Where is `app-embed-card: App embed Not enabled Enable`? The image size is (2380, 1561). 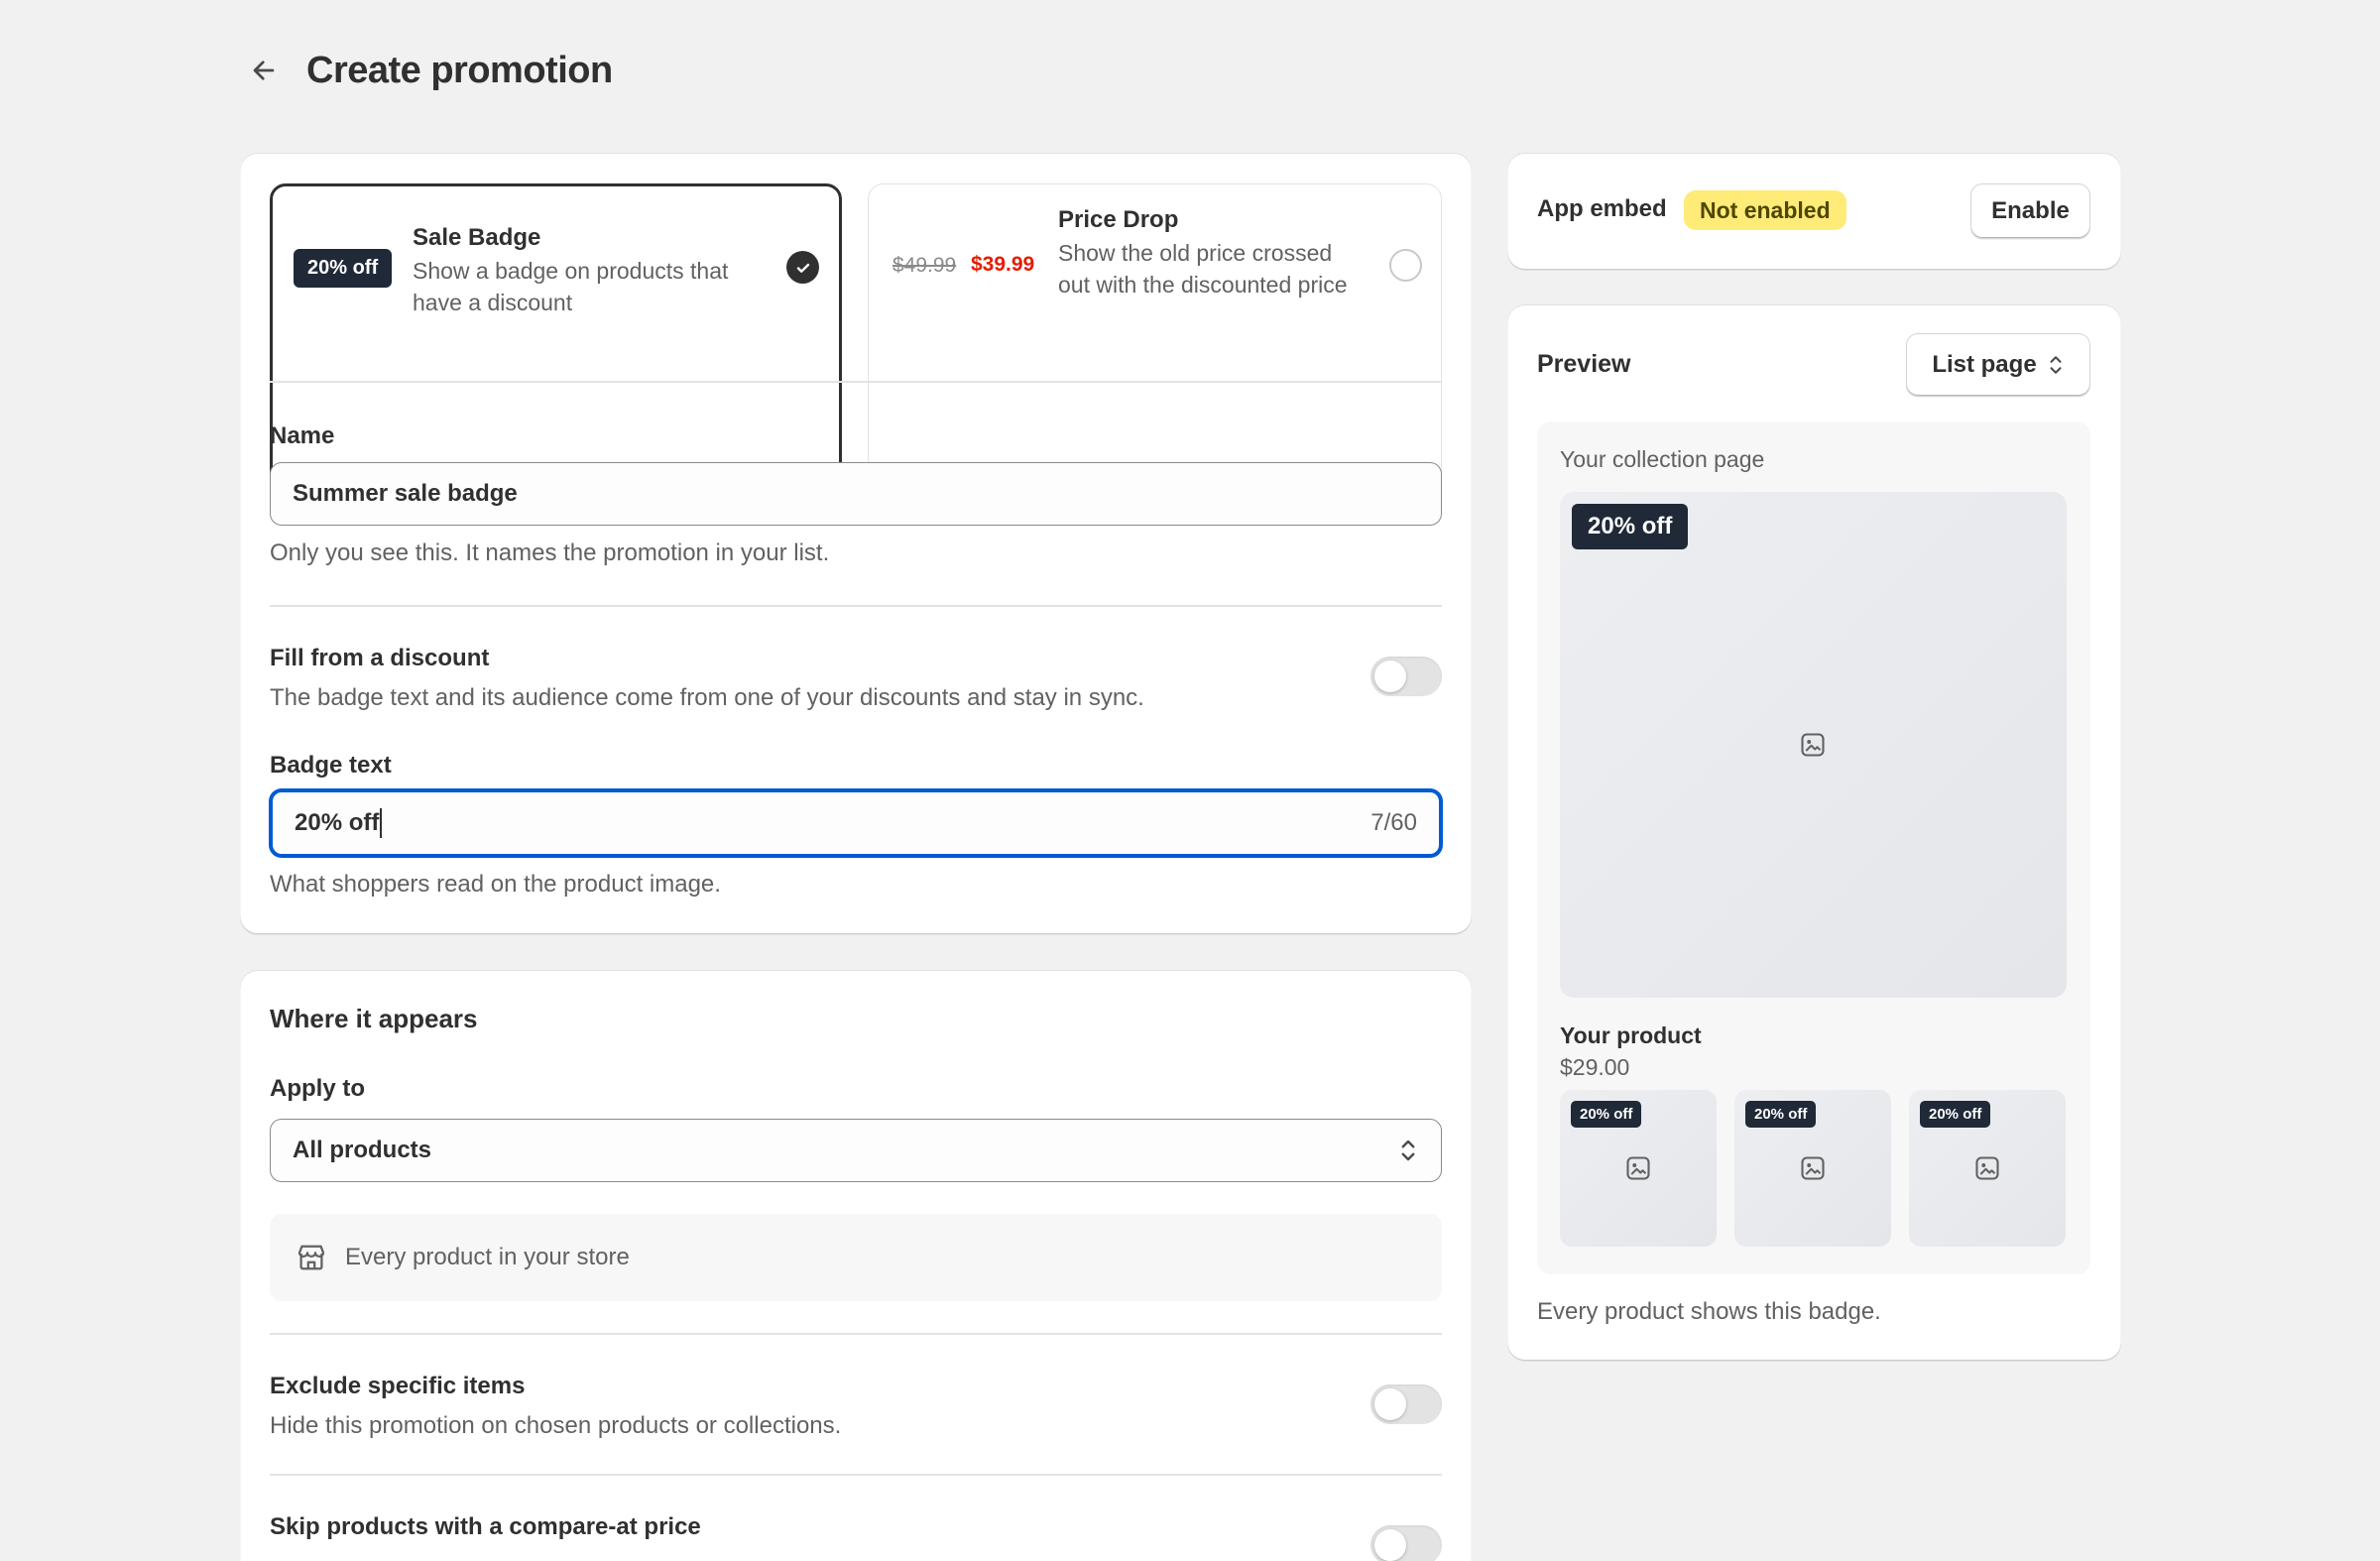 app-embed-card: App embed Not enabled Enable is located at coordinates (1814, 211).